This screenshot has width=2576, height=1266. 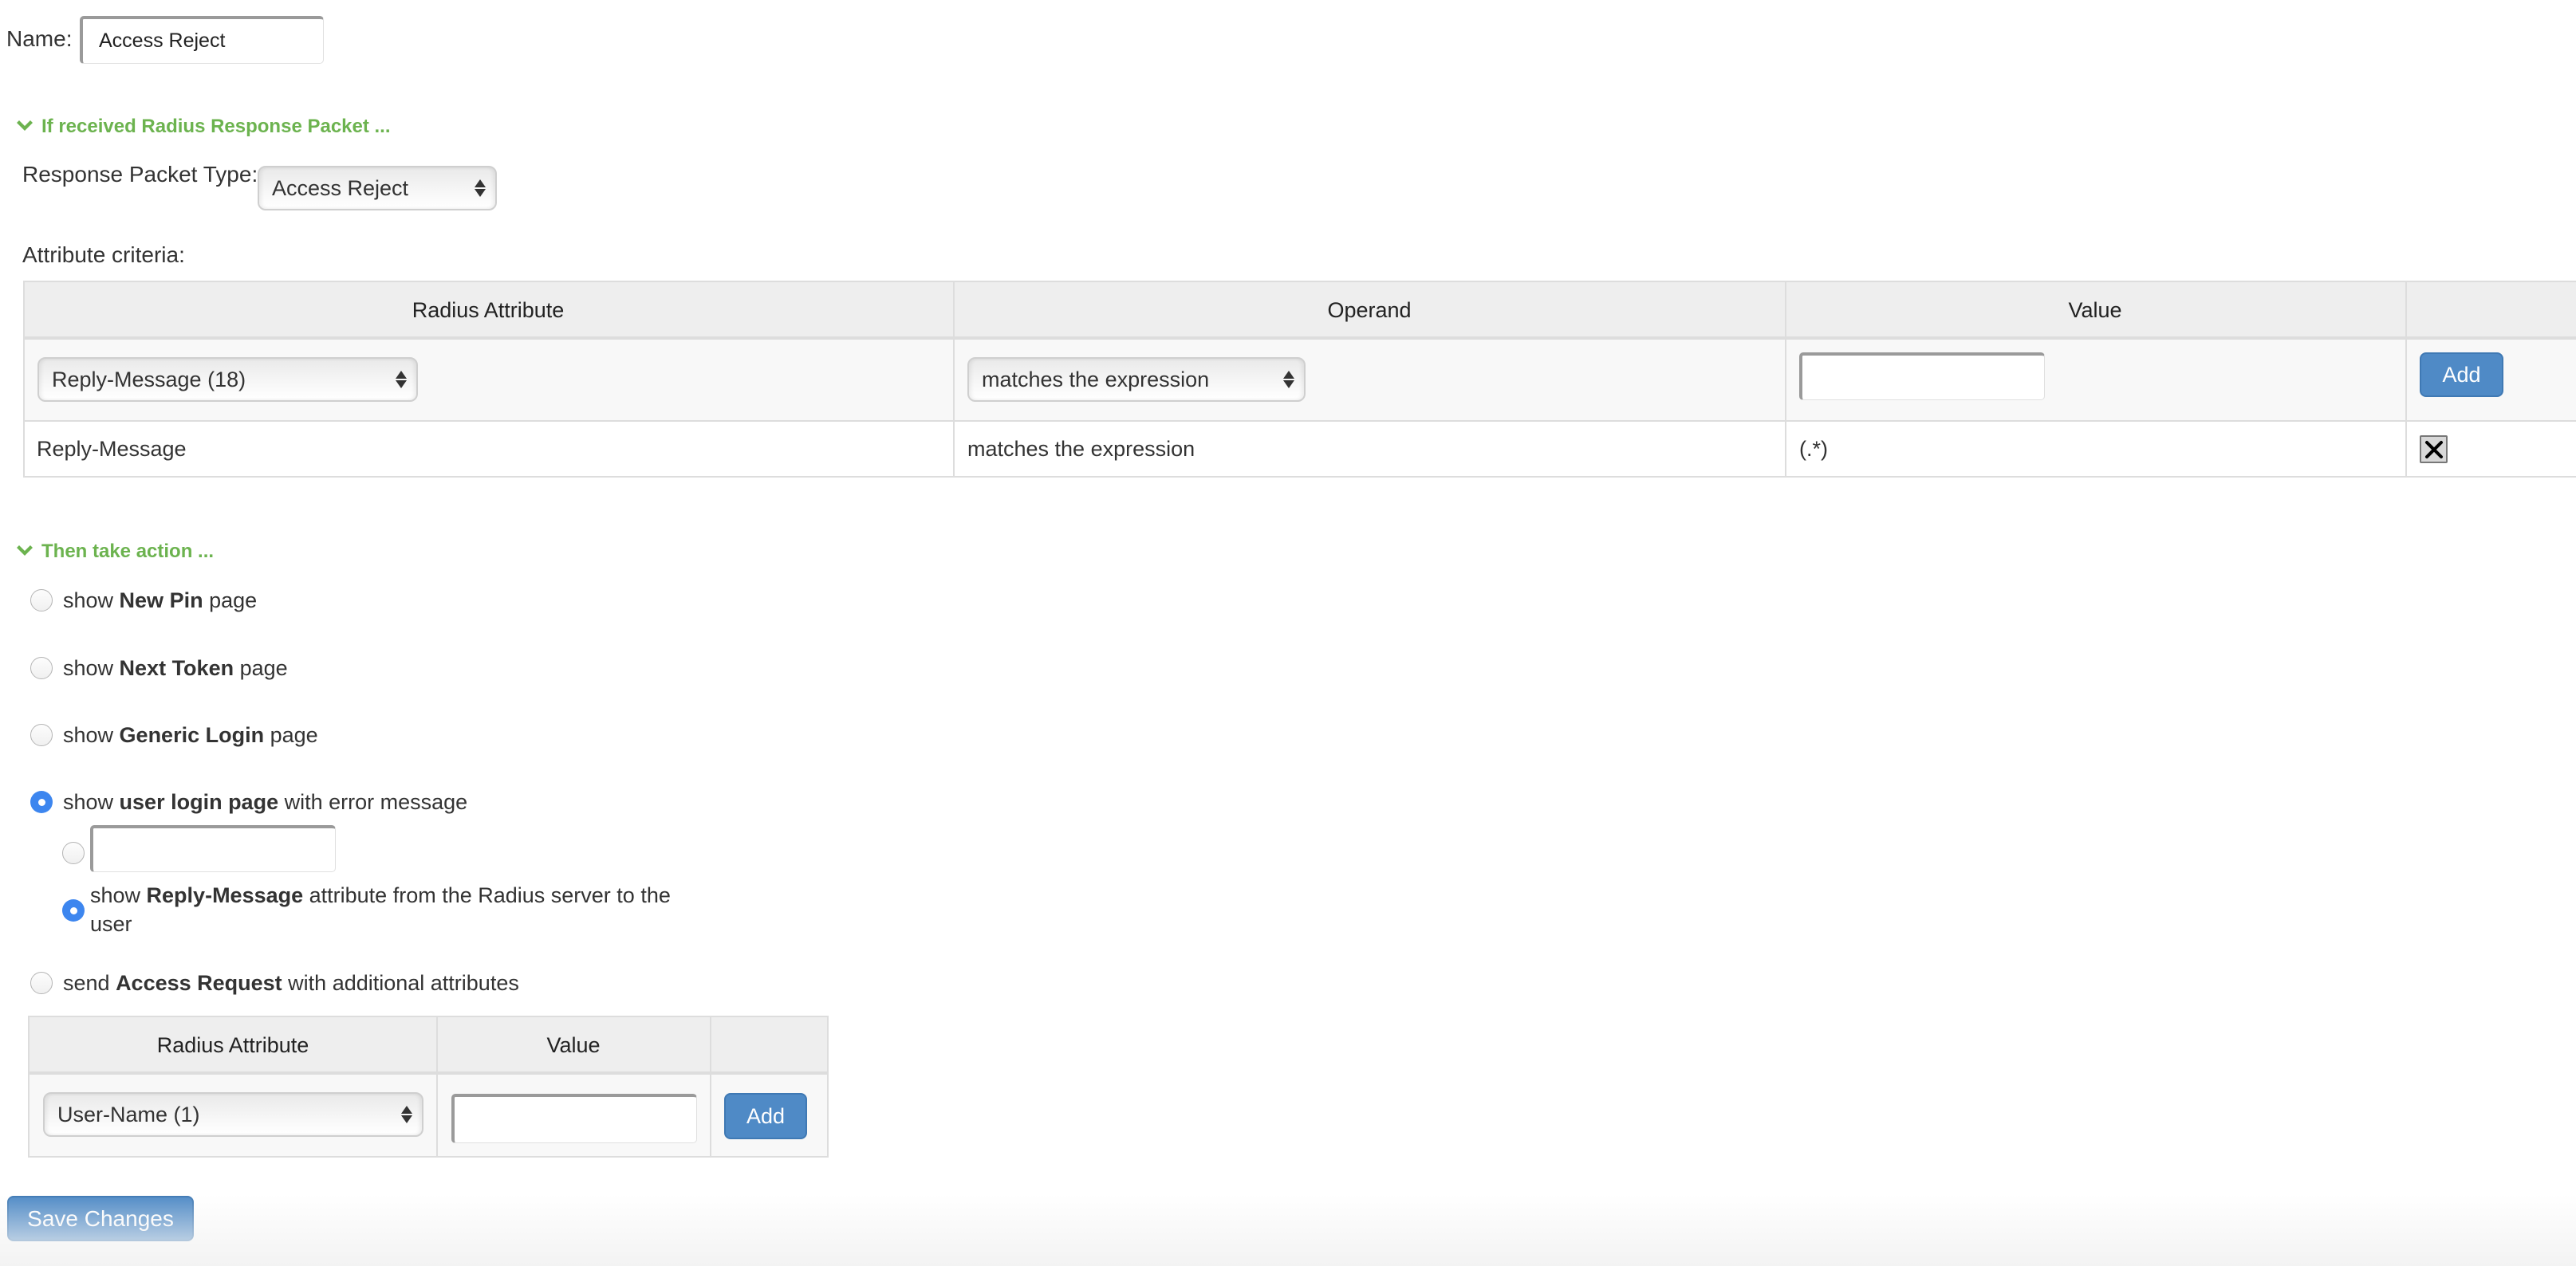 I want to click on attribute-select: Reply-Message (18), so click(x=227, y=379).